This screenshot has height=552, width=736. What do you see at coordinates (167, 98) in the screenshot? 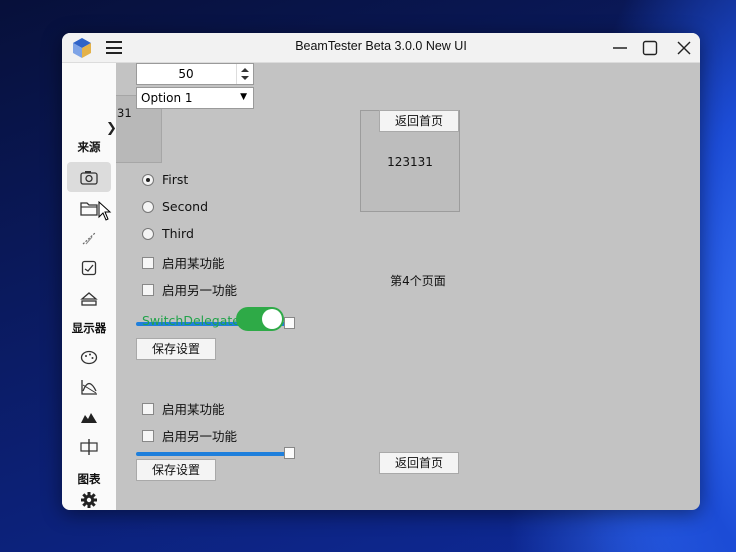
I see `combobox-value: Option 1` at bounding box center [167, 98].